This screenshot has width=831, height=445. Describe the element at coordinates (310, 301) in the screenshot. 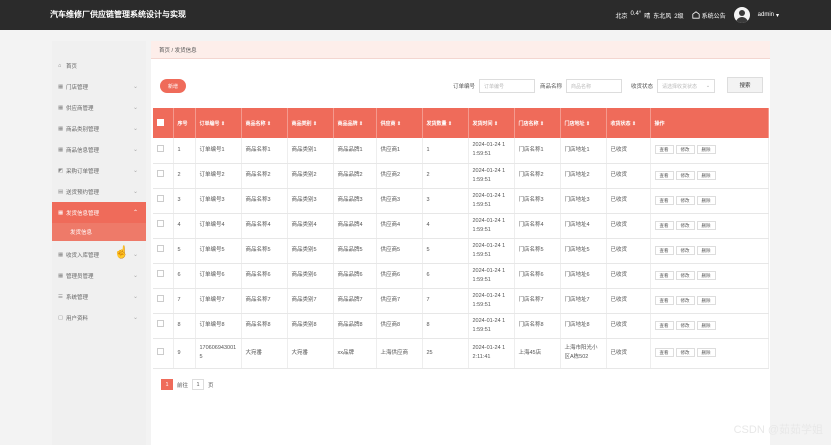

I see `cell: 商品类别7` at that location.